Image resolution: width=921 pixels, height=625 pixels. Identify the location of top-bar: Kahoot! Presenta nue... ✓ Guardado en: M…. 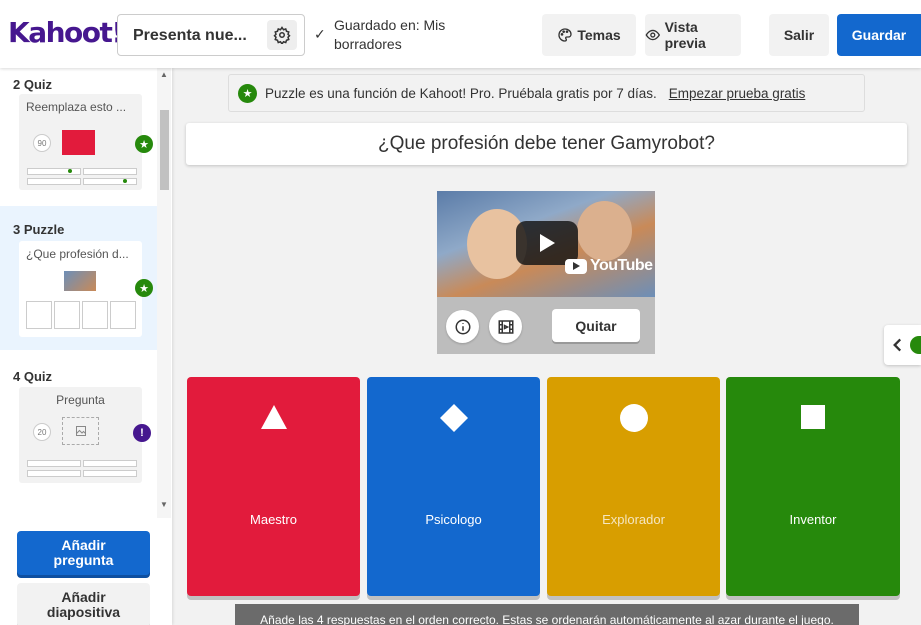
(460, 34).